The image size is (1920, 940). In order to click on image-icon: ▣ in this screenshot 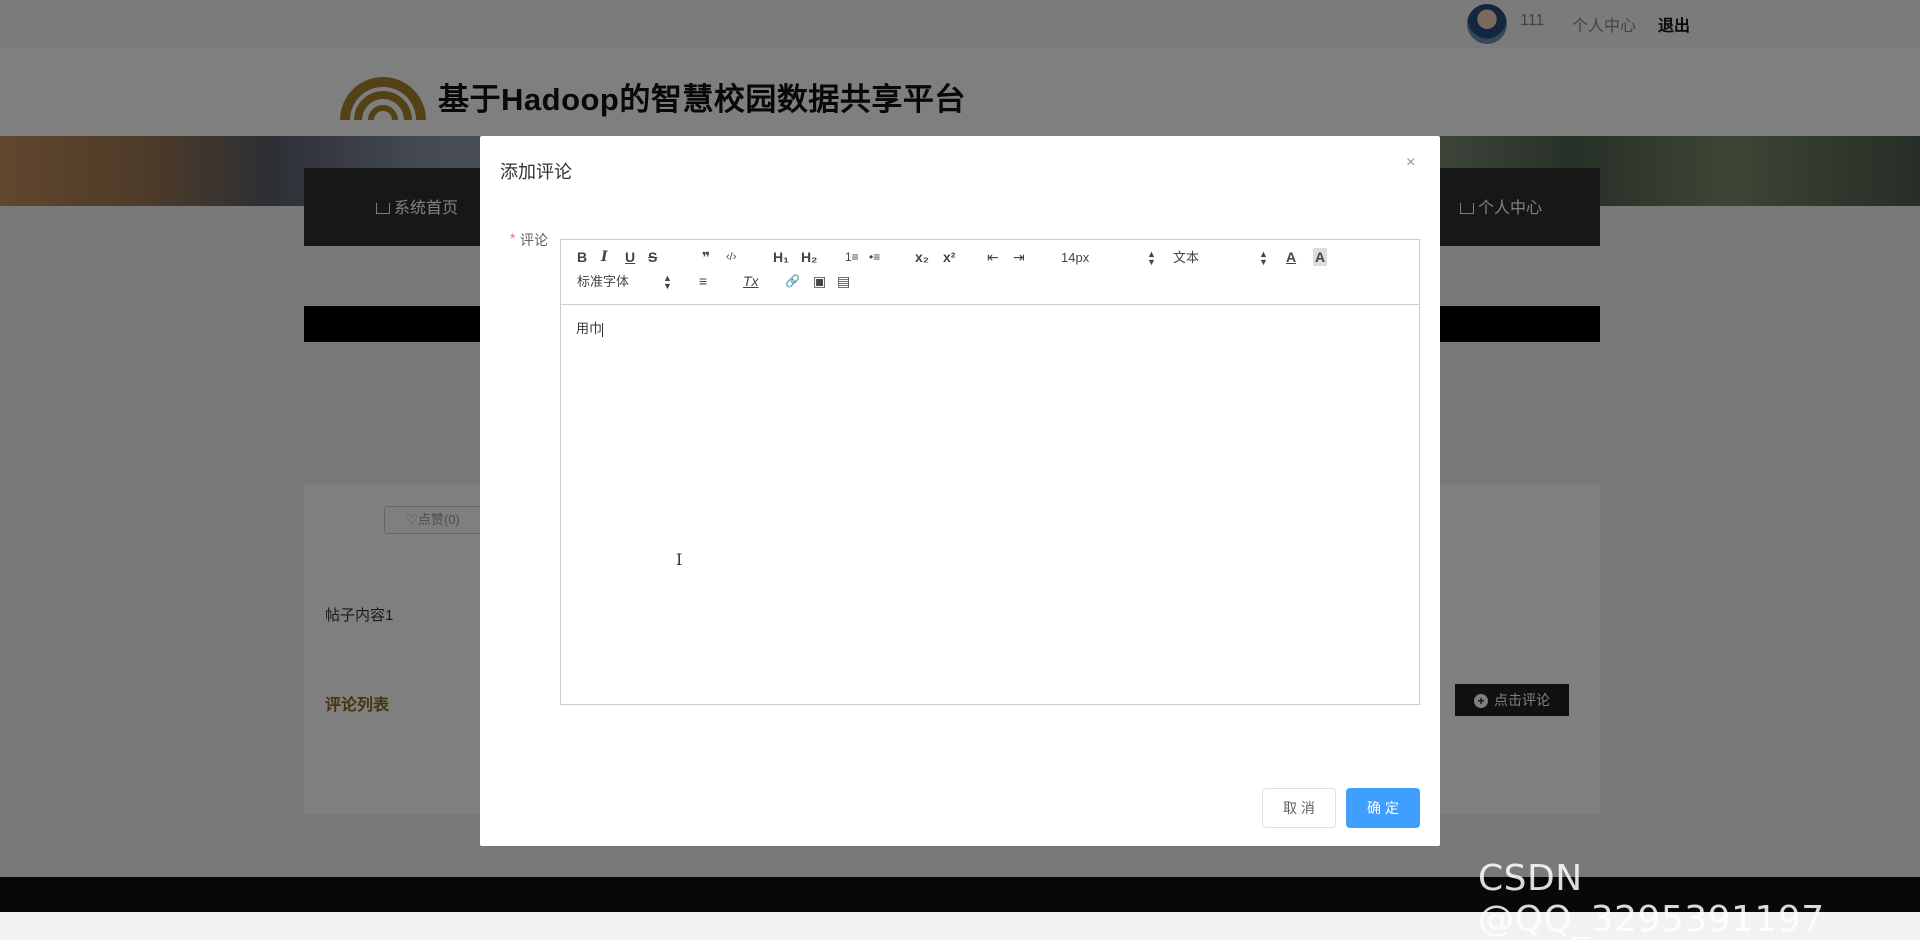, I will do `click(819, 281)`.